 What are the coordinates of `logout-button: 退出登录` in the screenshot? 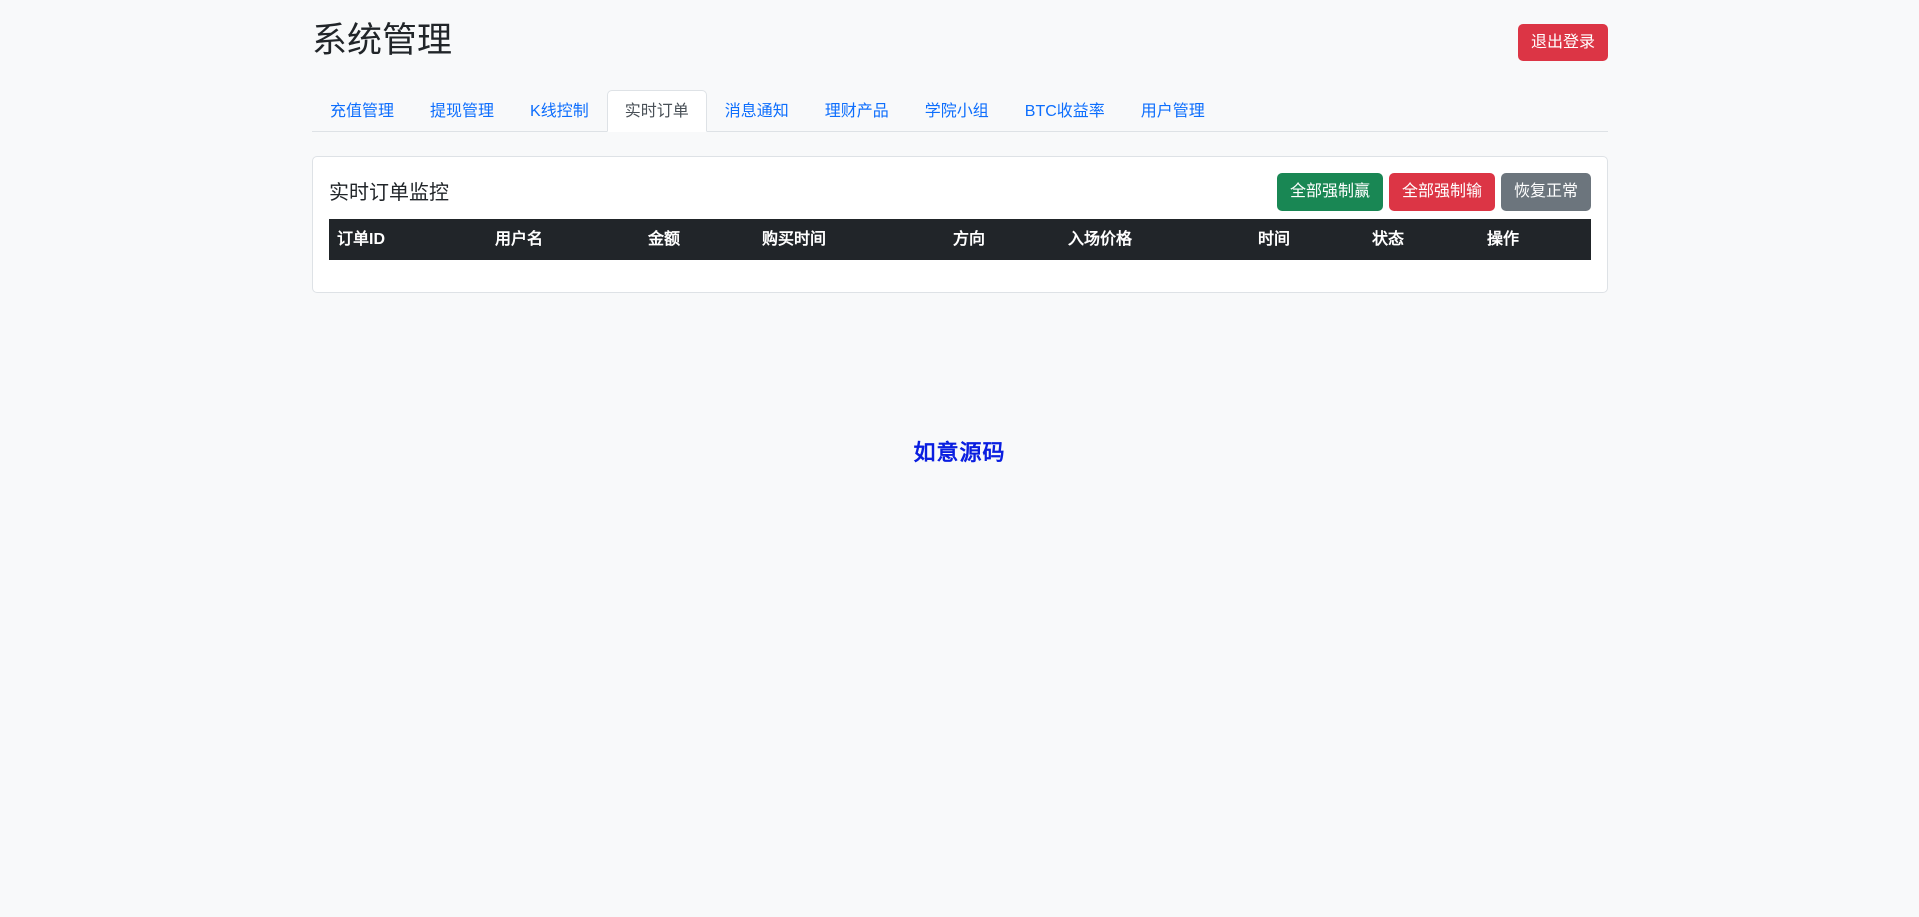 It's located at (1562, 42).